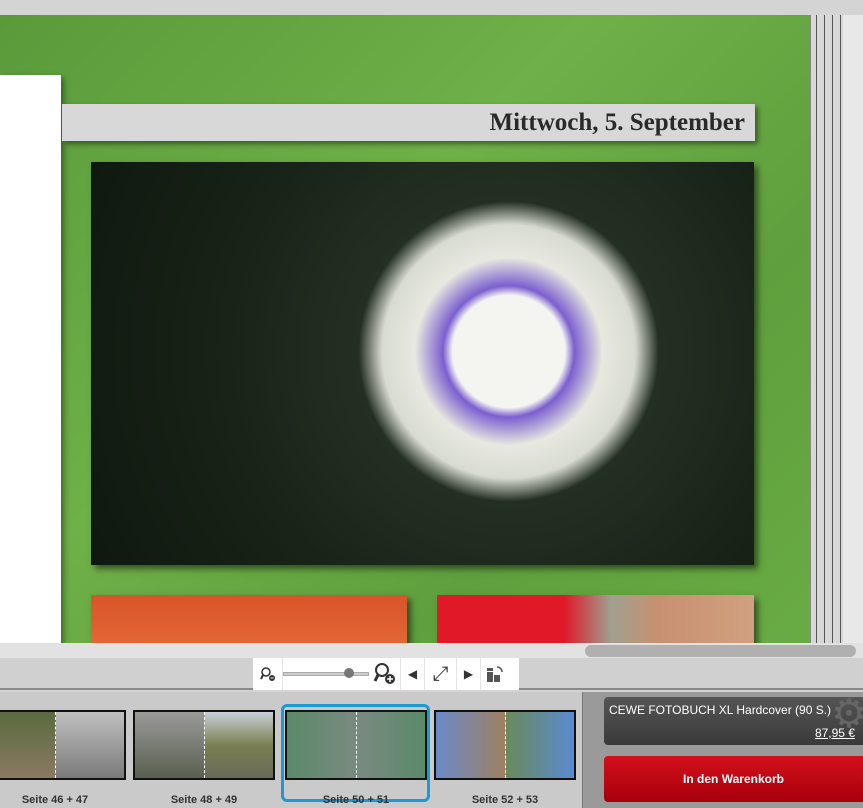  What do you see at coordinates (348, 673) in the screenshot?
I see `slider-knob` at bounding box center [348, 673].